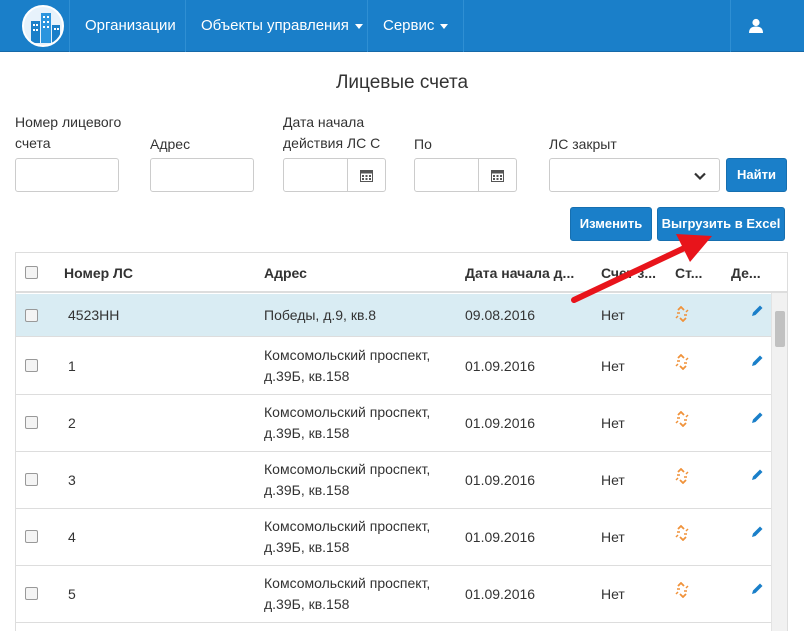 The height and width of the screenshot is (631, 804). Describe the element at coordinates (202, 175) in the screenshot. I see `address-input` at that location.